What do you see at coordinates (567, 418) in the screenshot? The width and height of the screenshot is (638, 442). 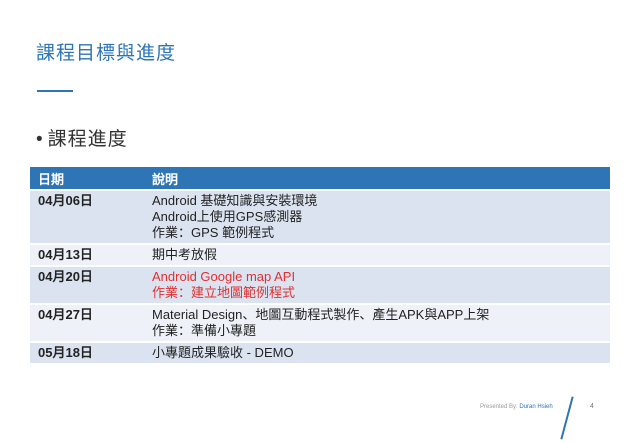 I see `footer-slash-divider` at bounding box center [567, 418].